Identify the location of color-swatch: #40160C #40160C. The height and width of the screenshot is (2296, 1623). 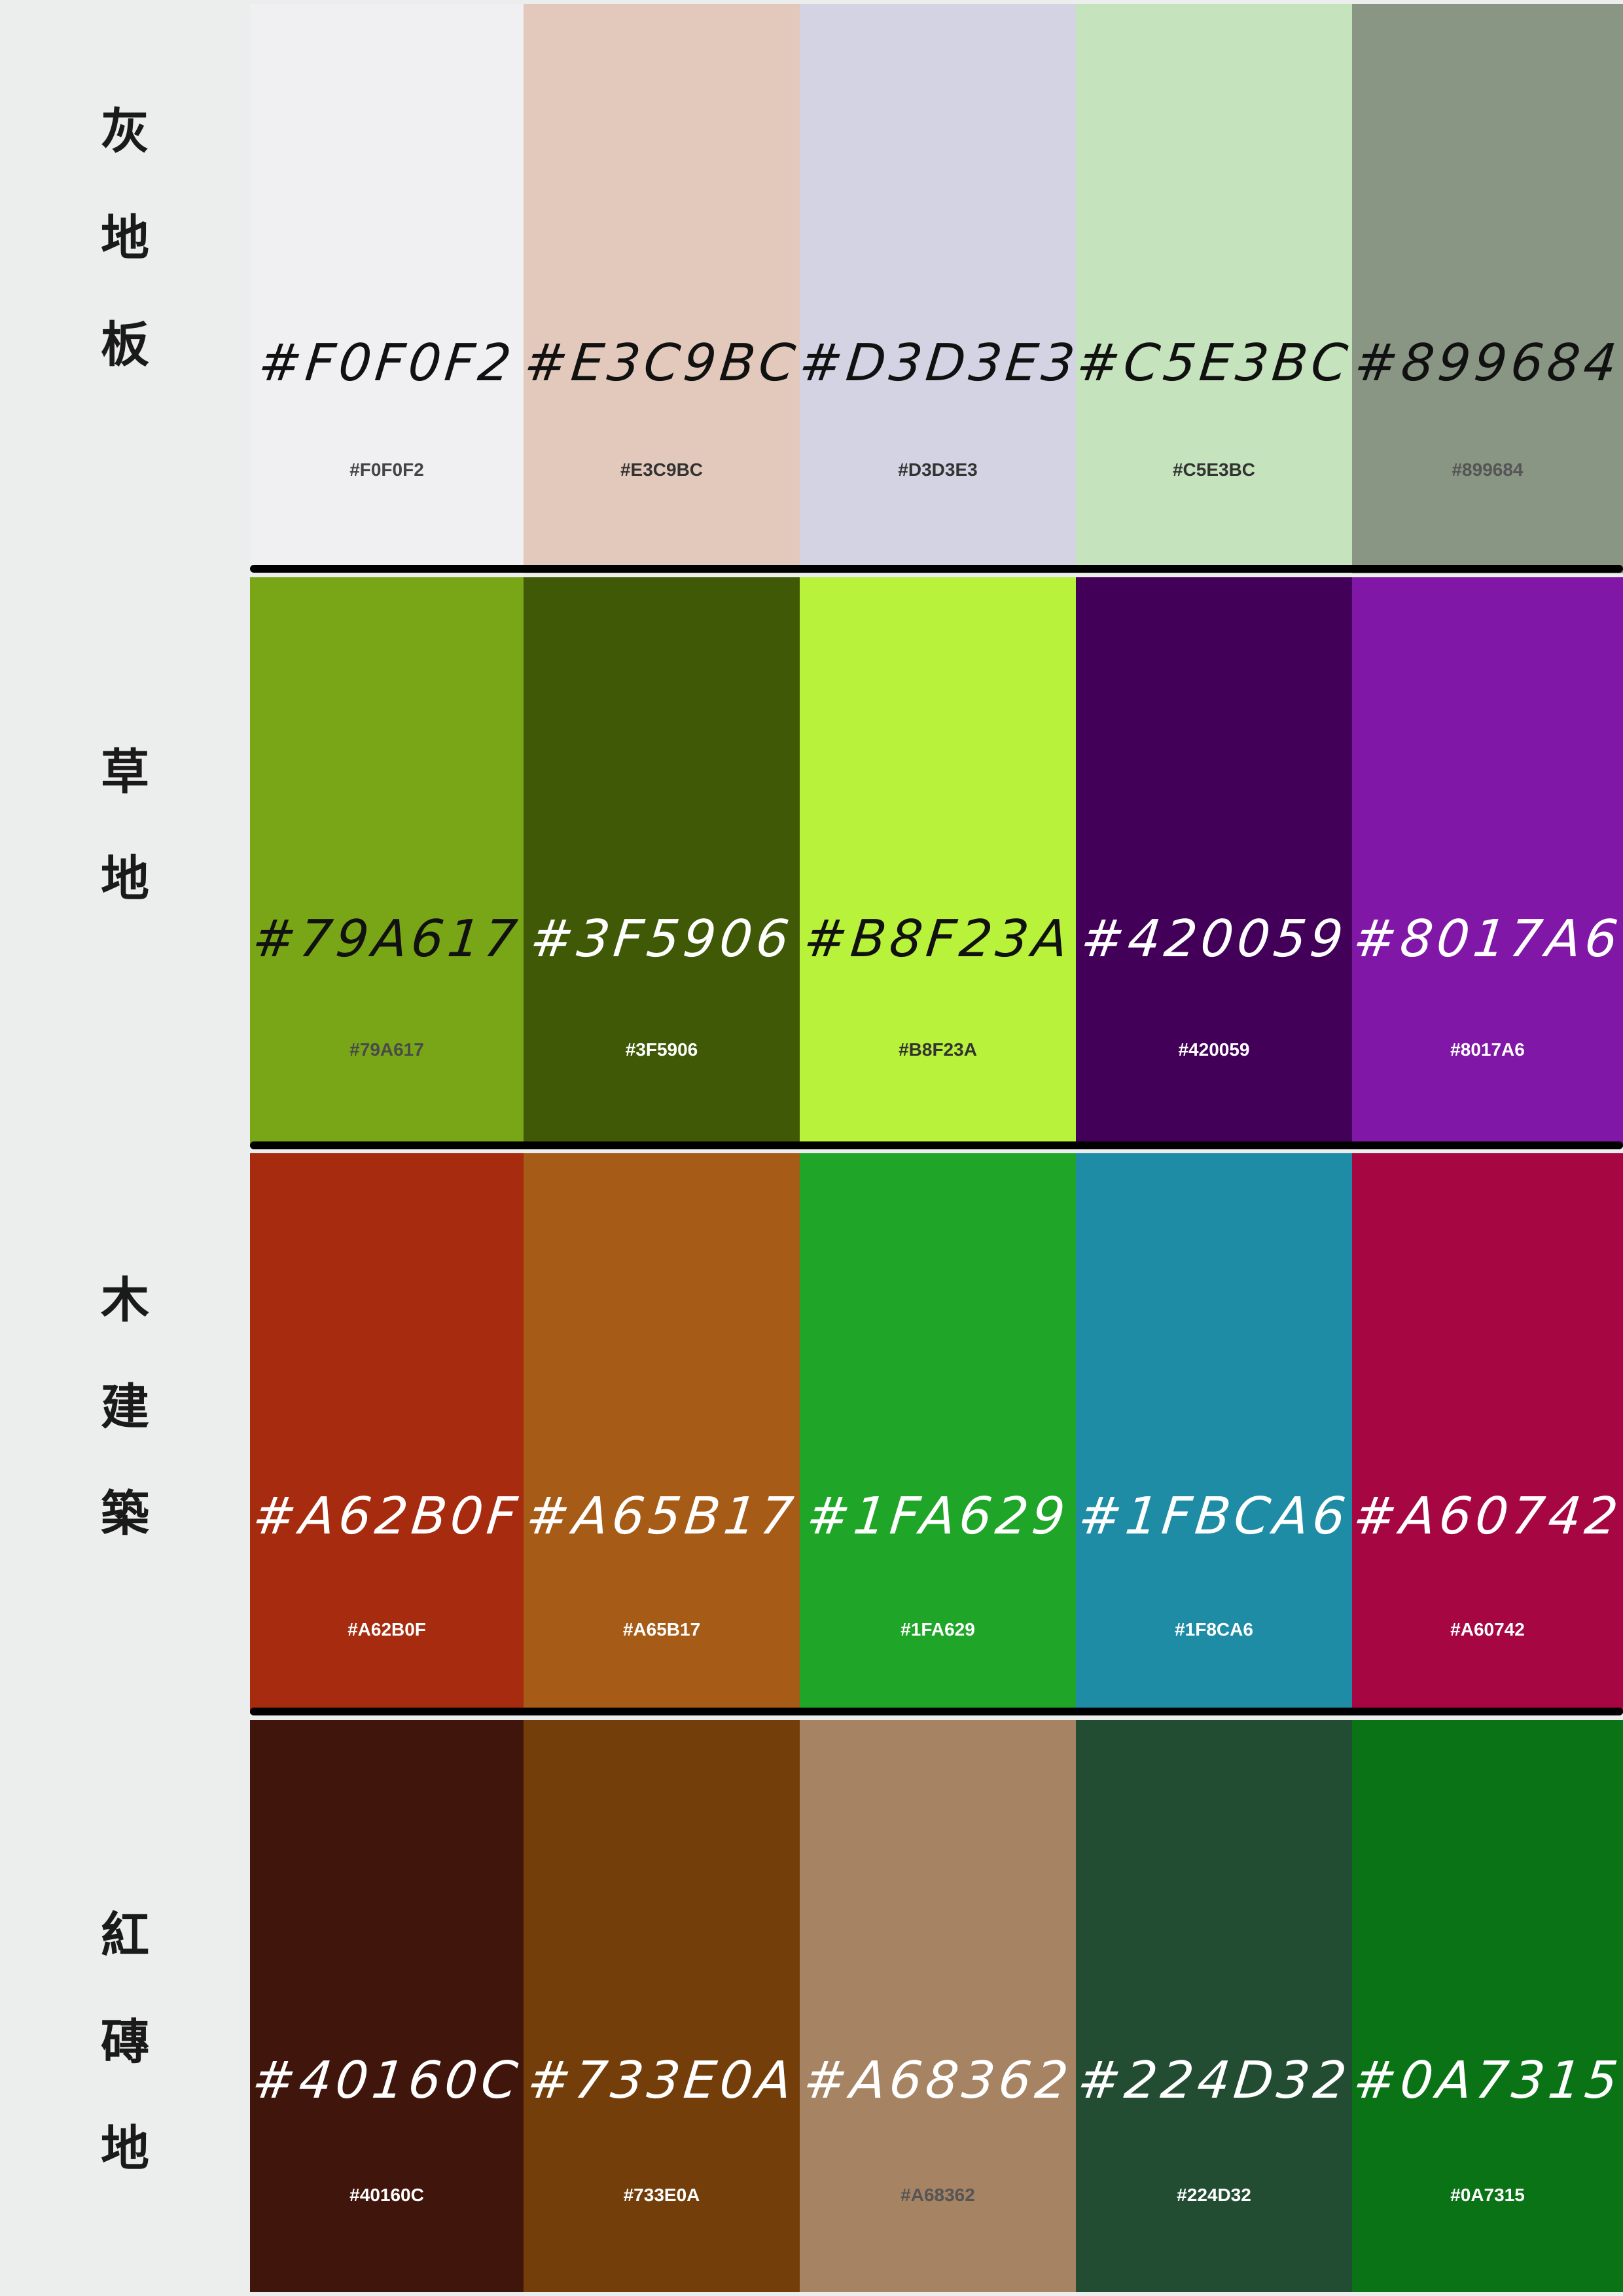
(386, 2006).